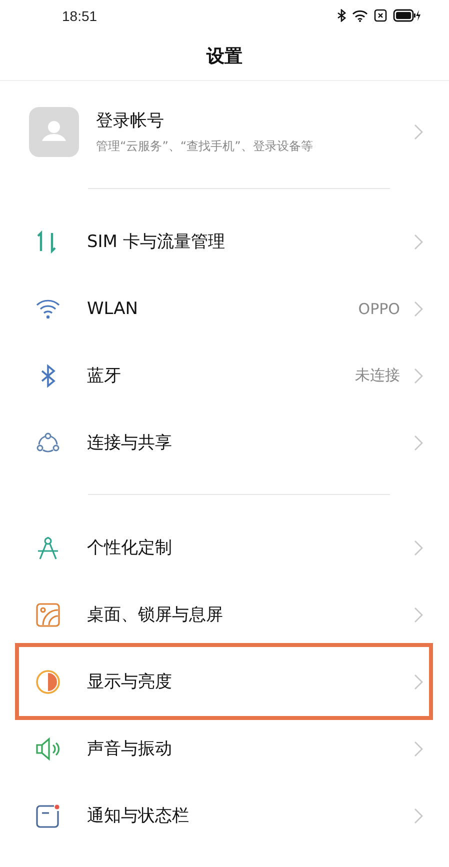 This screenshot has height=867, width=449. I want to click on settings-row: 蓝牙 未连接, so click(224, 376).